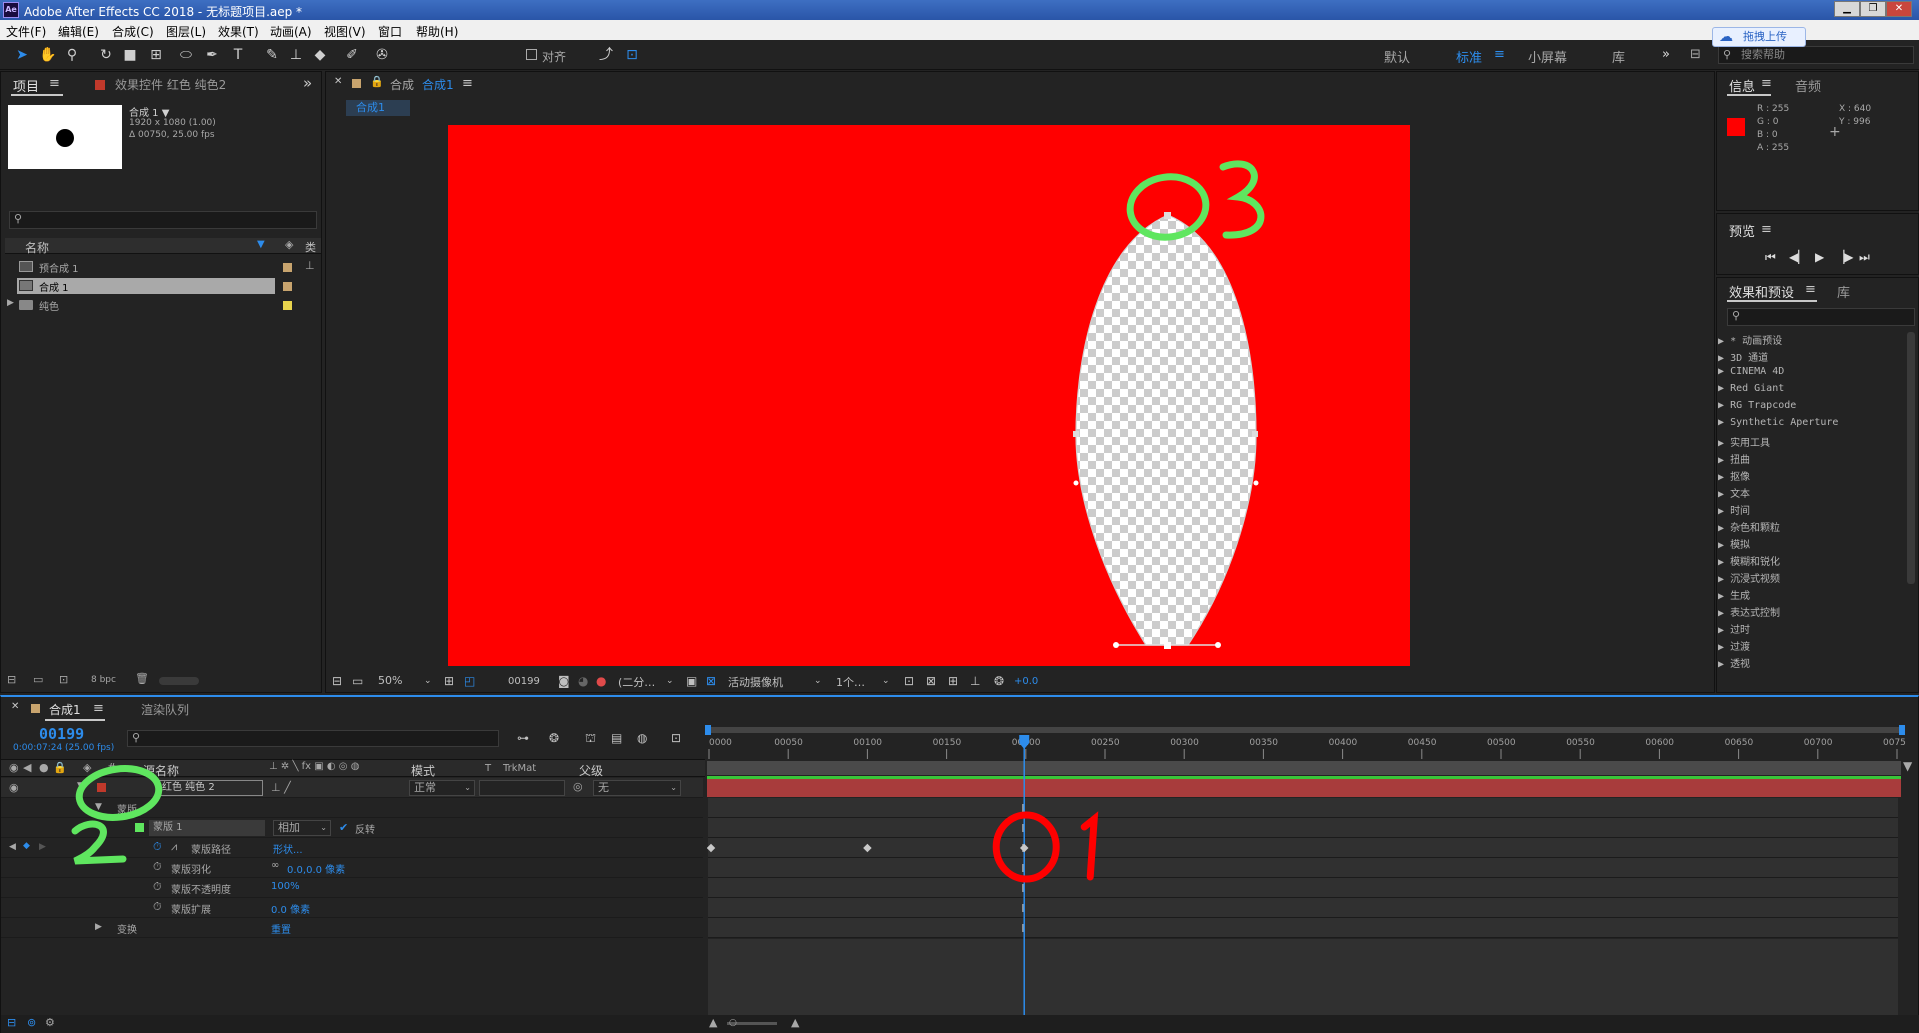 This screenshot has height=1033, width=1919. What do you see at coordinates (1766, 229) in the screenshot?
I see `preview-menu-icon: ≡` at bounding box center [1766, 229].